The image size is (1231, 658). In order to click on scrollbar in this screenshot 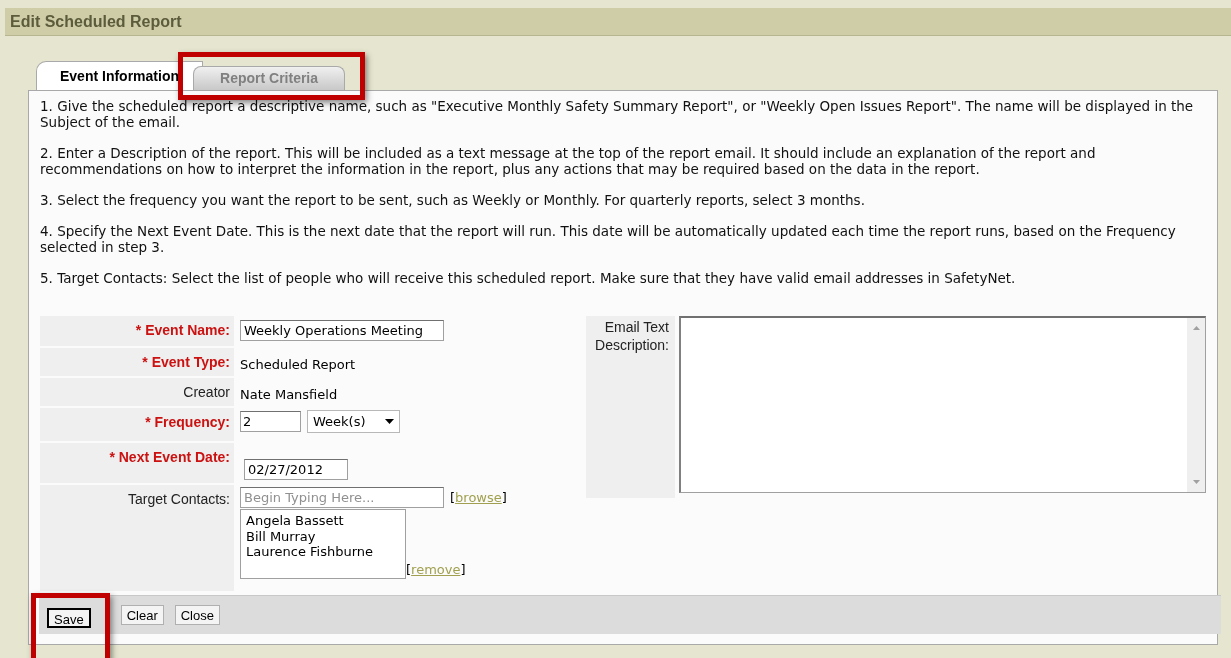, I will do `click(1196, 405)`.